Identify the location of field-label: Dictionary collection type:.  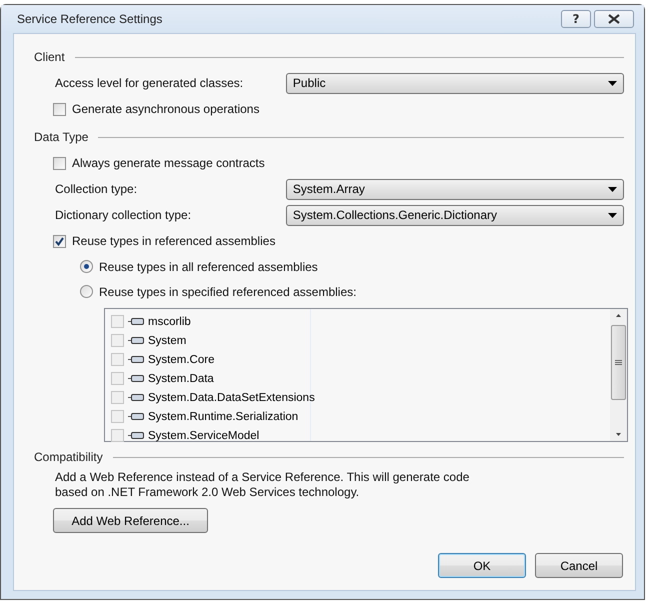
(123, 215).